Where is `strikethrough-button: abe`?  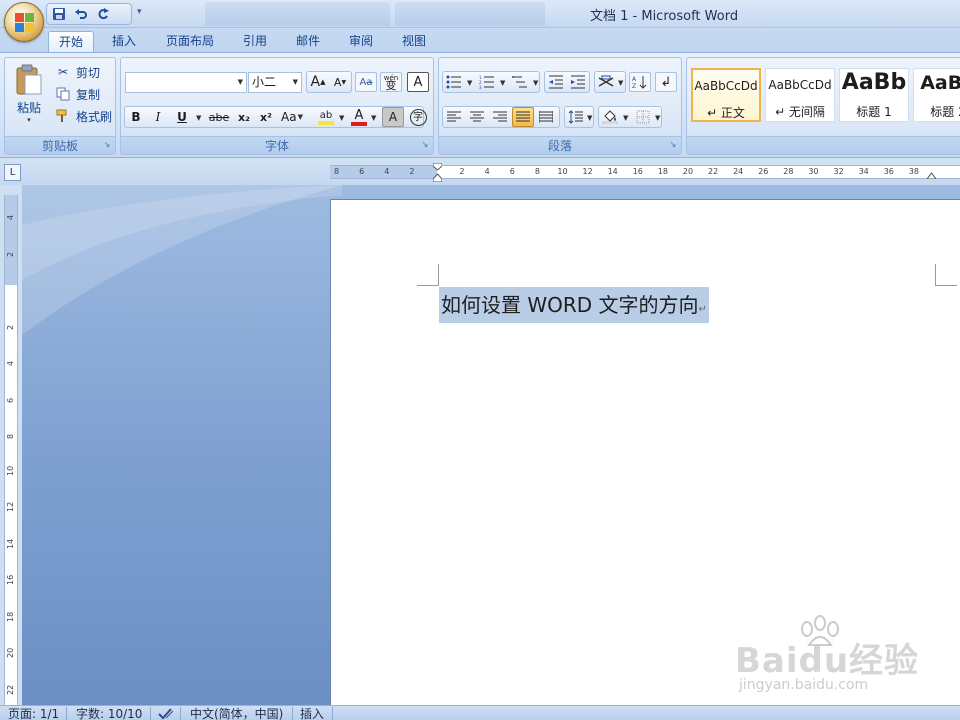 strikethrough-button: abe is located at coordinates (219, 117).